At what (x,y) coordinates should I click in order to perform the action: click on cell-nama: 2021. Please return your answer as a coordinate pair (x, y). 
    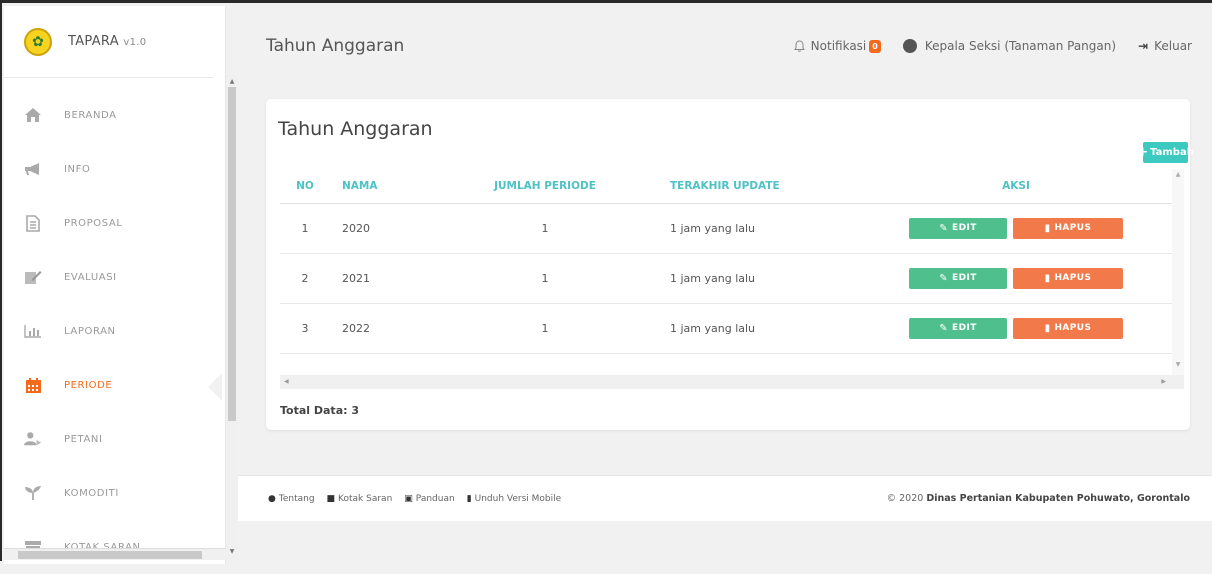
    Looking at the image, I should click on (390, 278).